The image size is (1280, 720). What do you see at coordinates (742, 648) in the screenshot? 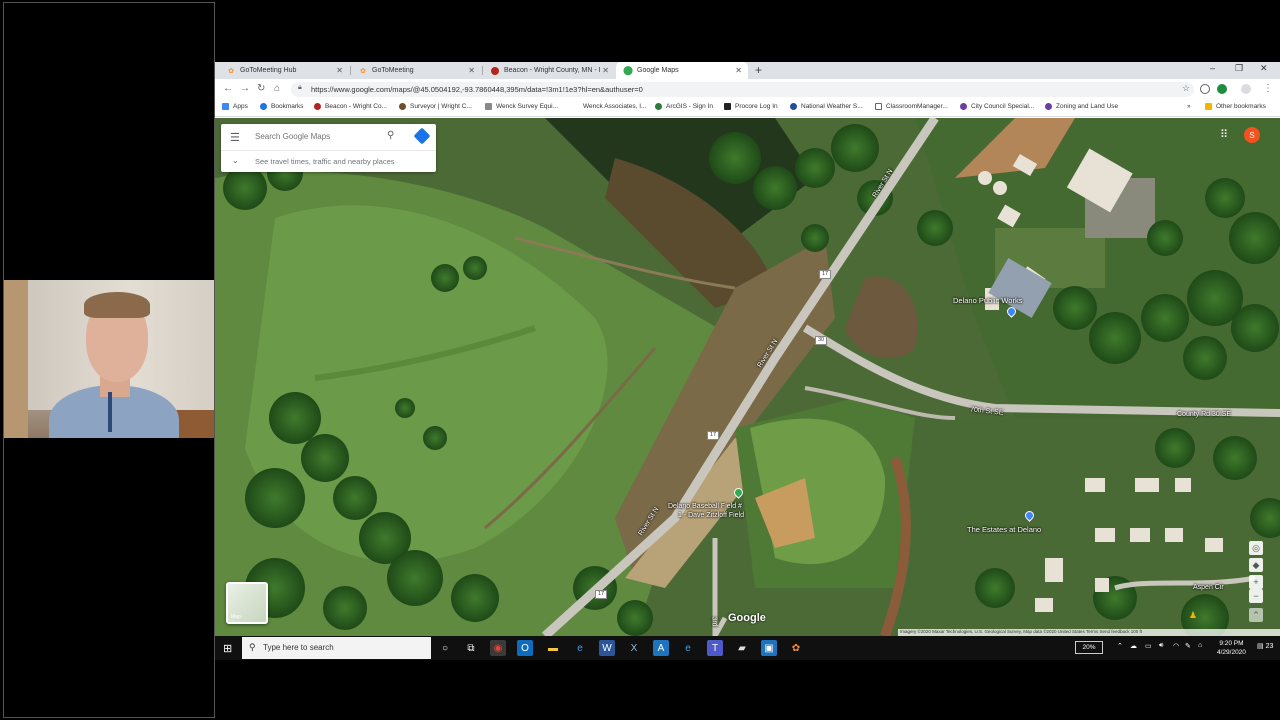
I see `remote-desktop-icon: ▰` at bounding box center [742, 648].